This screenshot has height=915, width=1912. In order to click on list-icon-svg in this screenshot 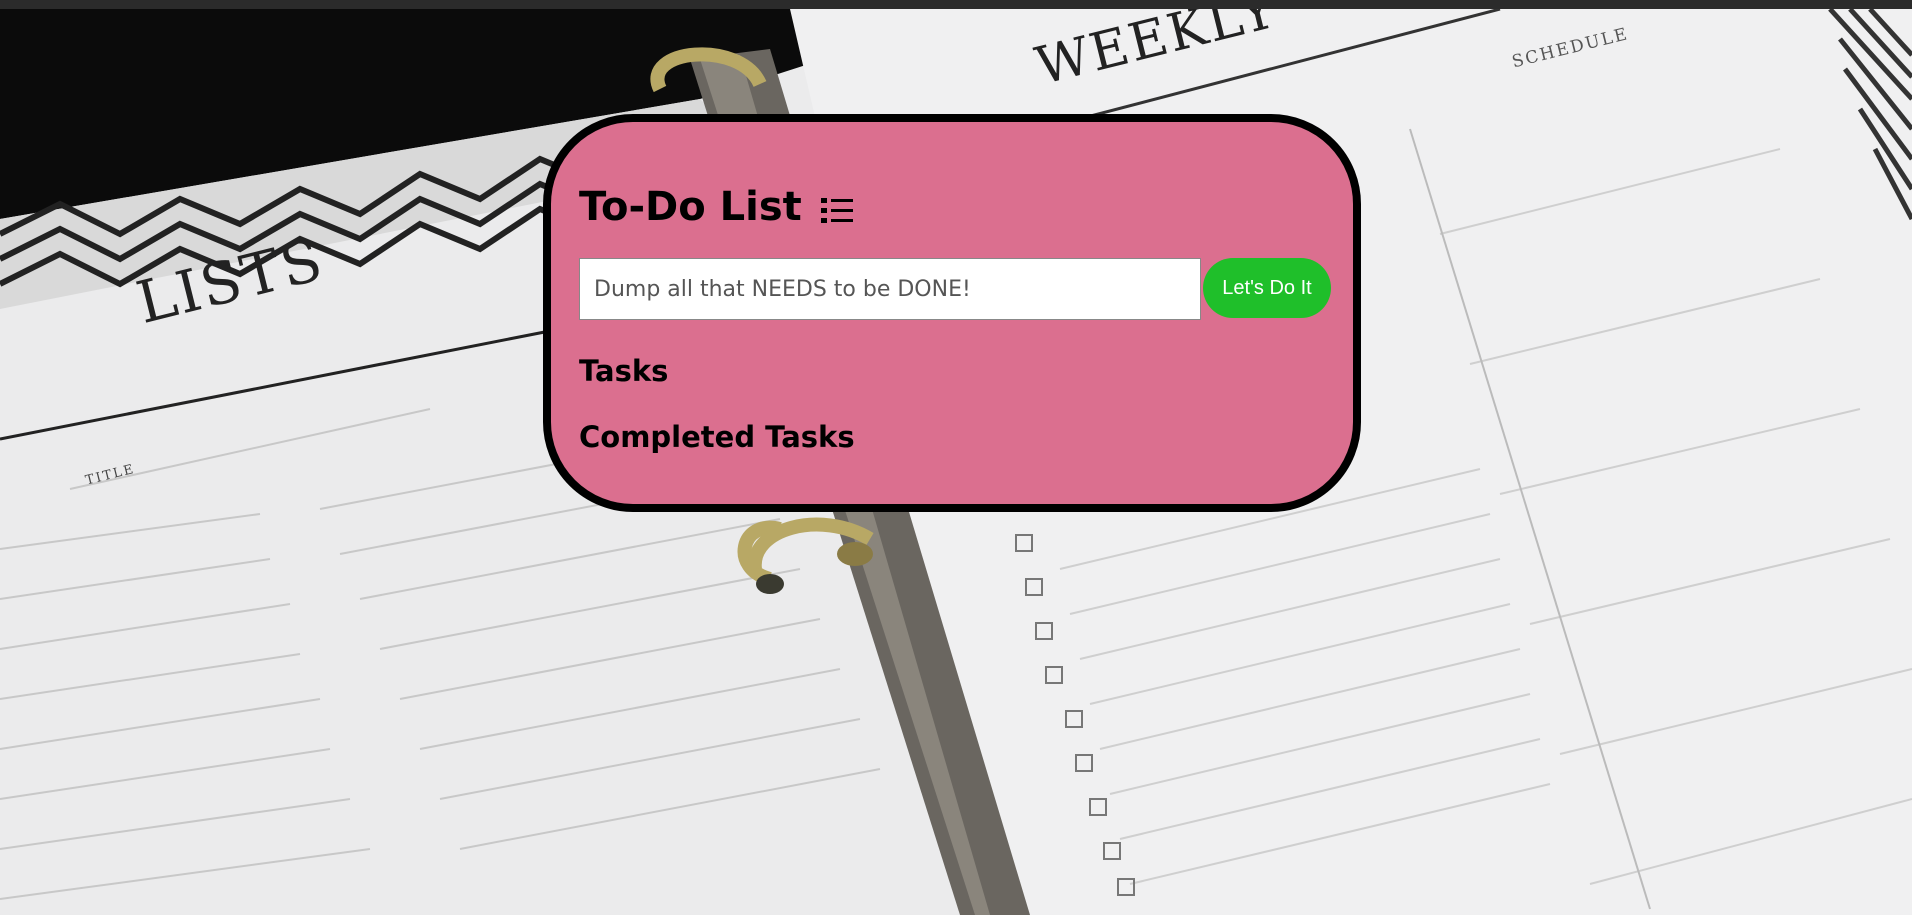, I will do `click(836, 210)`.